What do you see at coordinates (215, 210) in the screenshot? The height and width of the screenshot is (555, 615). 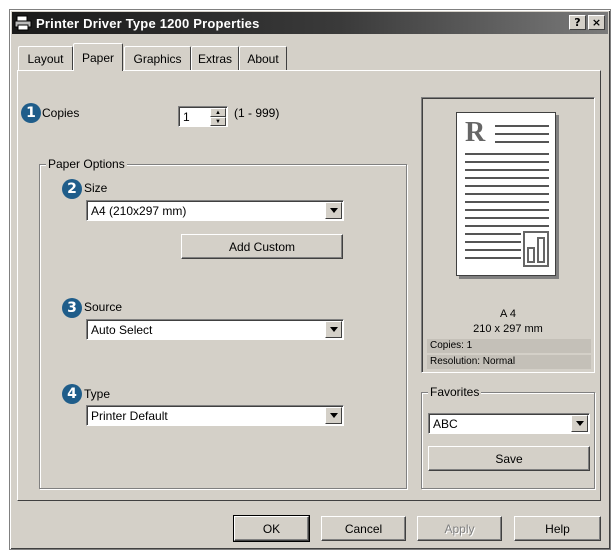 I see `size-select: A4 (210x297 mm)` at bounding box center [215, 210].